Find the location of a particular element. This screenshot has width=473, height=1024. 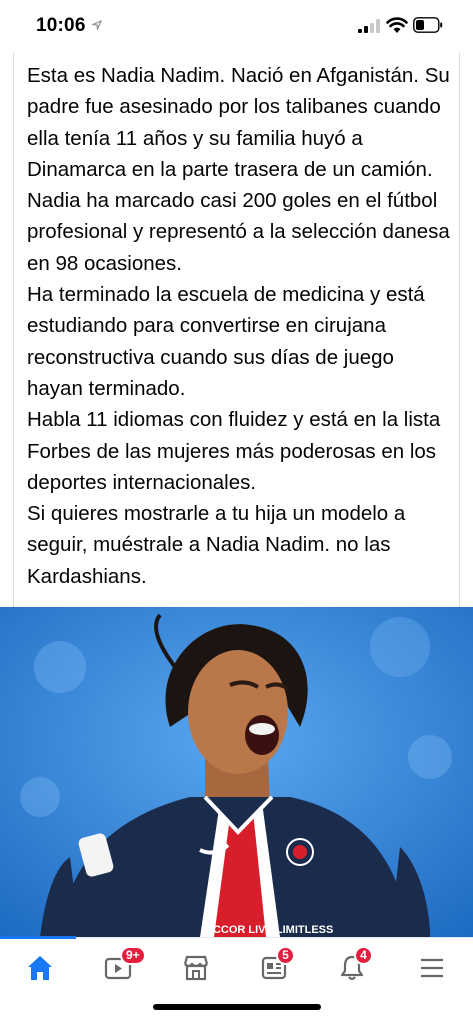

tab-menu is located at coordinates (432, 968).